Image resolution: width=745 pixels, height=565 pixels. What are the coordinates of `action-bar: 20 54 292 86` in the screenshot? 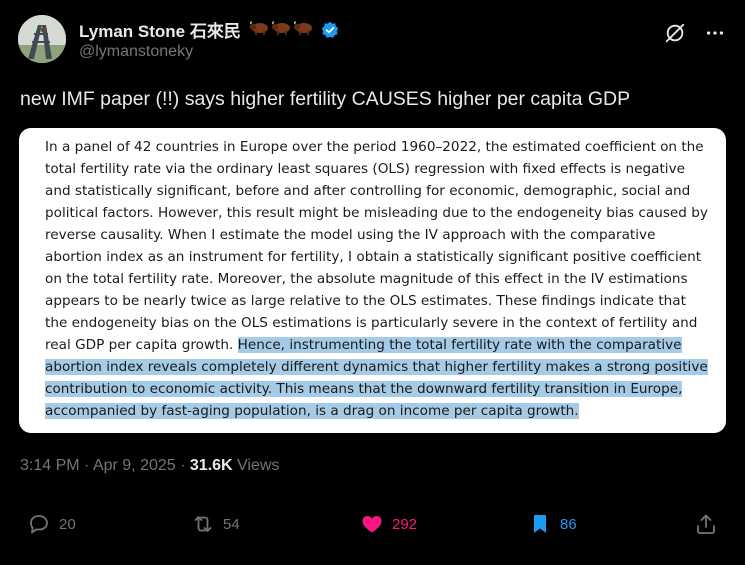 It's located at (372, 529).